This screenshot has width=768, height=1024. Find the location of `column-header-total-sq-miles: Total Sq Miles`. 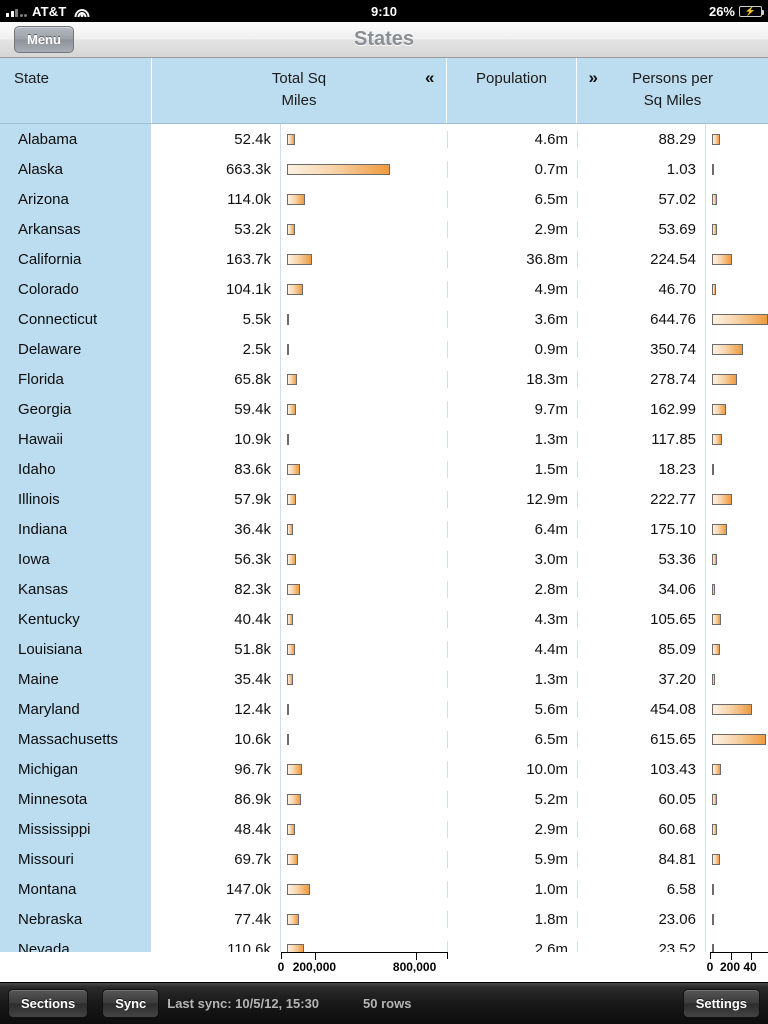

column-header-total-sq-miles: Total Sq Miles is located at coordinates (299, 90).